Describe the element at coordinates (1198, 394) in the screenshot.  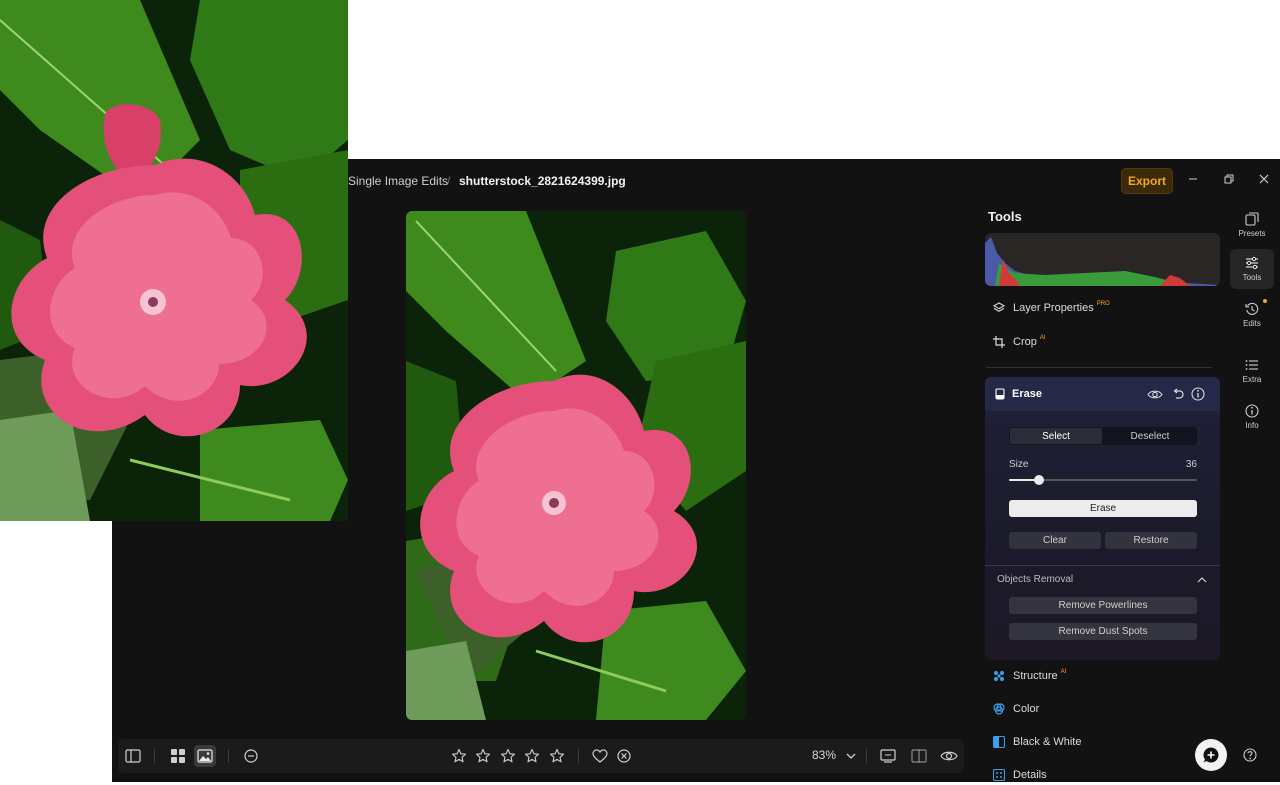
I see `info-circle-icon` at that location.